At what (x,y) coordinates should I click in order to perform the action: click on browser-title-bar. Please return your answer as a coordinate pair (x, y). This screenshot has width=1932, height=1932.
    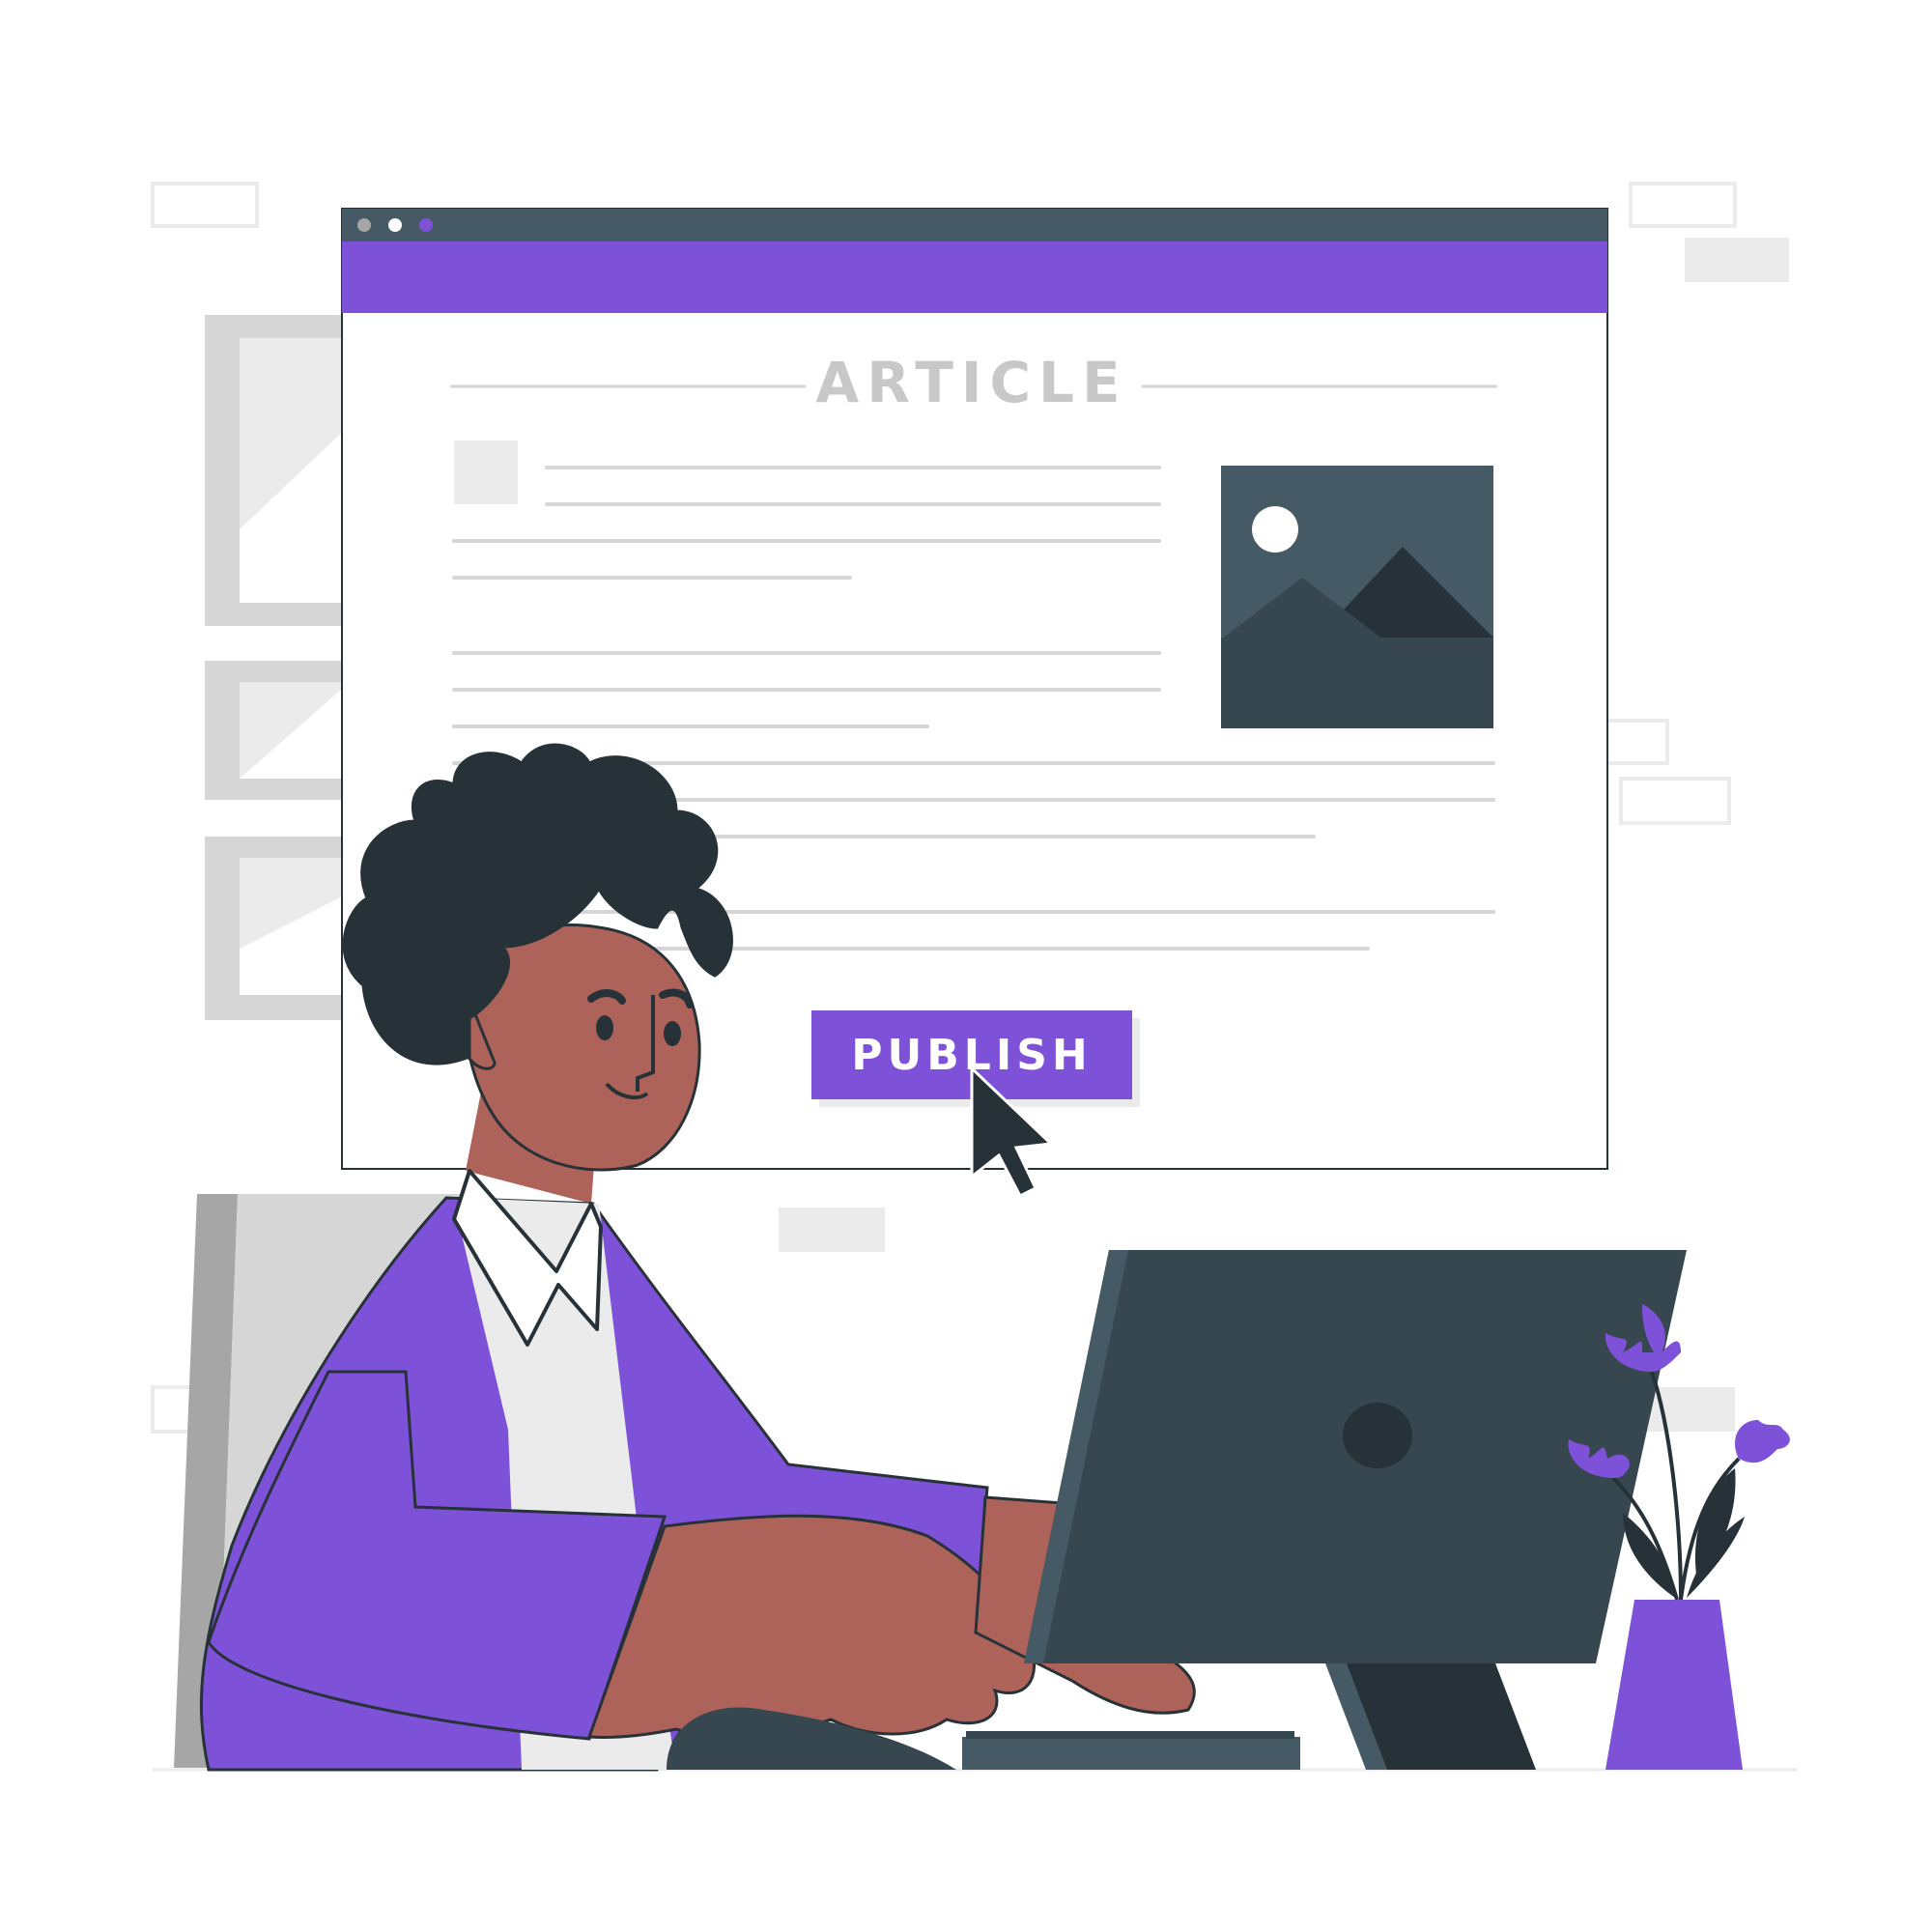
    Looking at the image, I should click on (974, 225).